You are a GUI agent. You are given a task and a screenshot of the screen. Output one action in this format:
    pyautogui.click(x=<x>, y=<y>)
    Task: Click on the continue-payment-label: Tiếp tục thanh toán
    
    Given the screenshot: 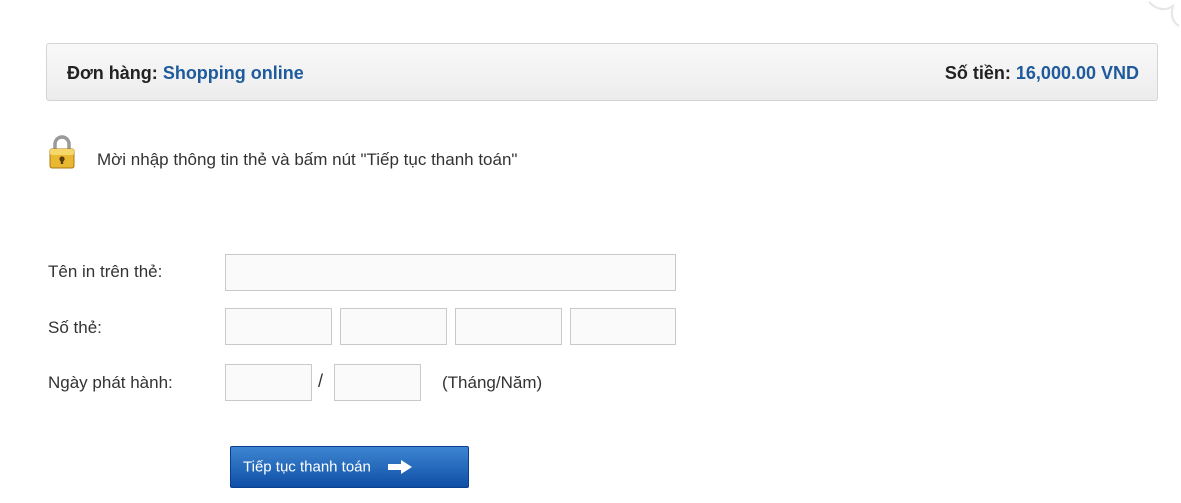 What is the action you would take?
    pyautogui.click(x=307, y=467)
    